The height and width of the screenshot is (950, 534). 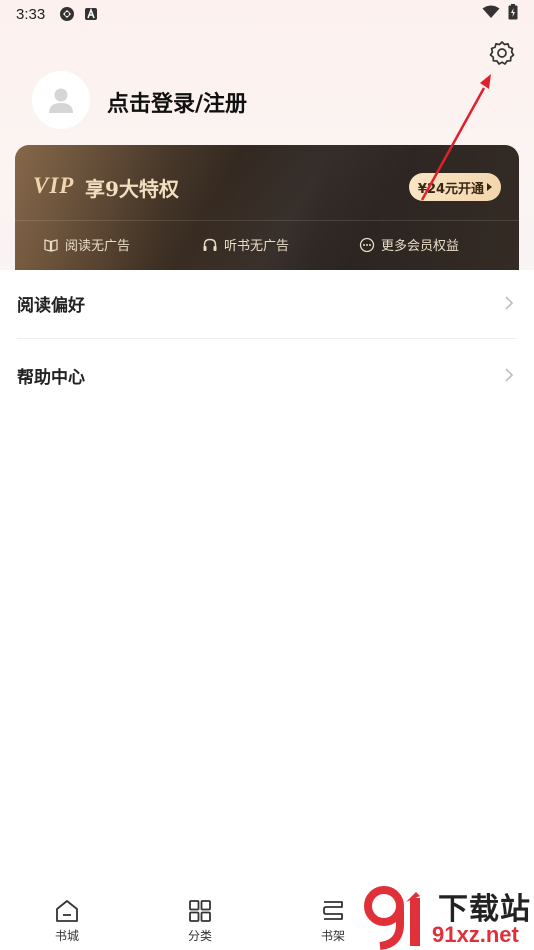 I want to click on tab-bookshelf: 书架, so click(x=333, y=923).